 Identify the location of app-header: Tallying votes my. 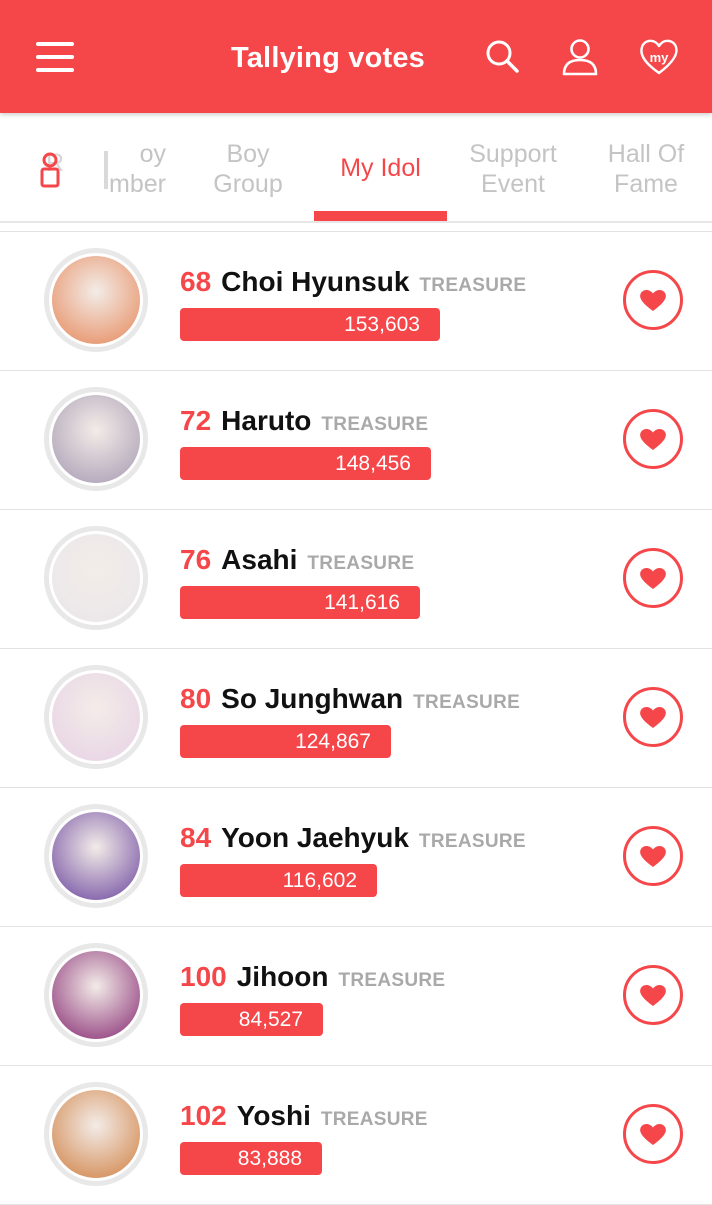
(356, 56).